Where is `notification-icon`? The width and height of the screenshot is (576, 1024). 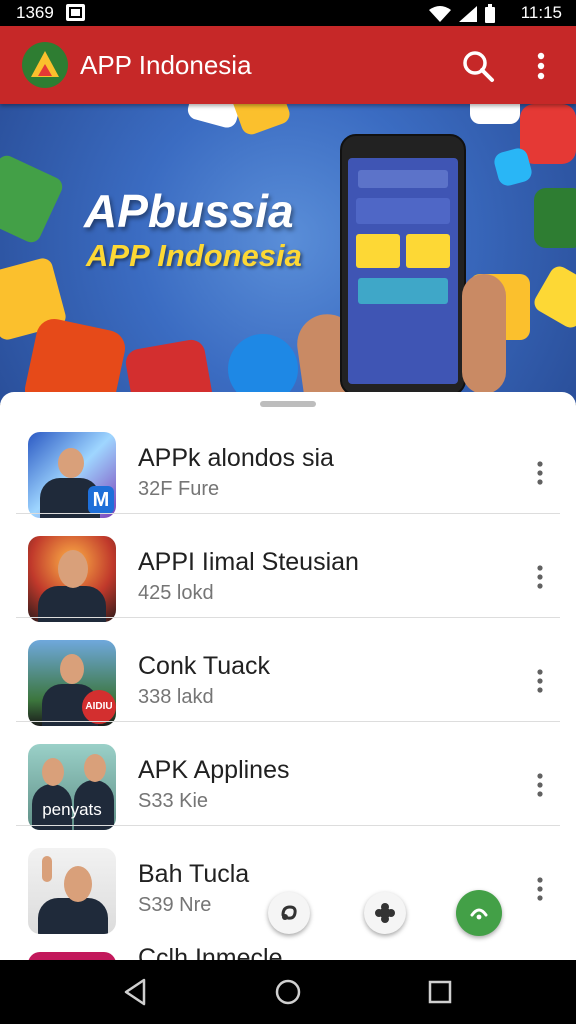 notification-icon is located at coordinates (75, 12).